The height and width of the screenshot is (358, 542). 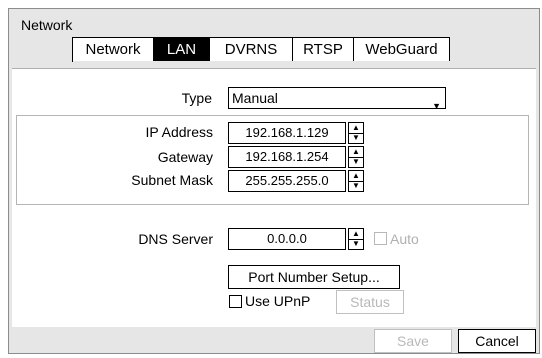 I want to click on type-label: Type, so click(x=196, y=98).